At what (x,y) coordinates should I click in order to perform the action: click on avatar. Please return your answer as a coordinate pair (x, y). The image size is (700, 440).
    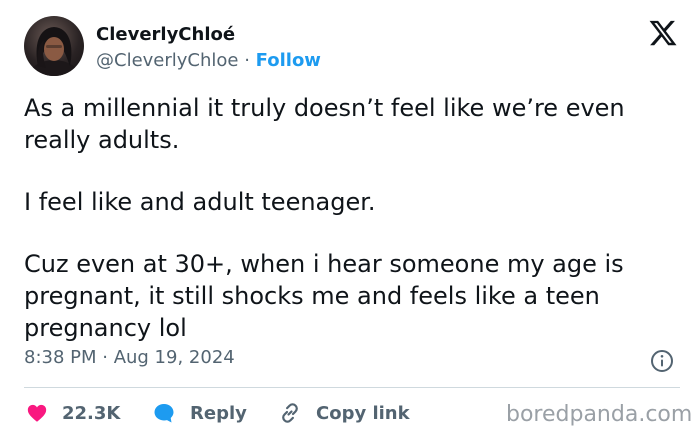
    Looking at the image, I should click on (54, 46).